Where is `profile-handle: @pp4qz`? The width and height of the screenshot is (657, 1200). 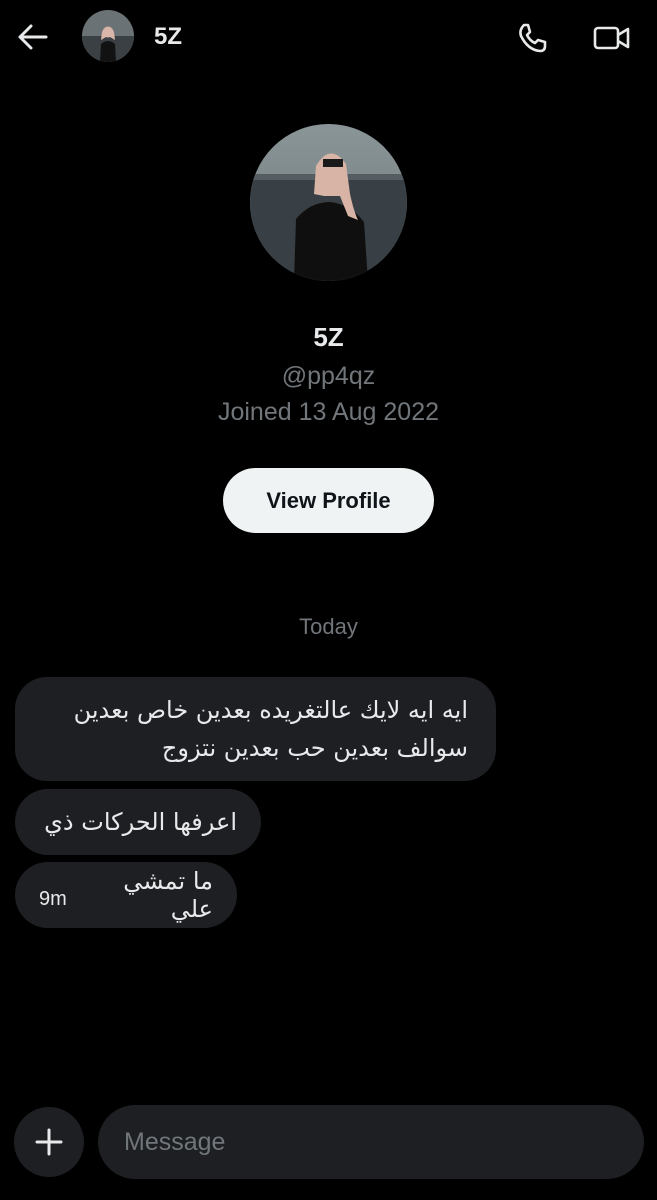
profile-handle: @pp4qz is located at coordinates (328, 376).